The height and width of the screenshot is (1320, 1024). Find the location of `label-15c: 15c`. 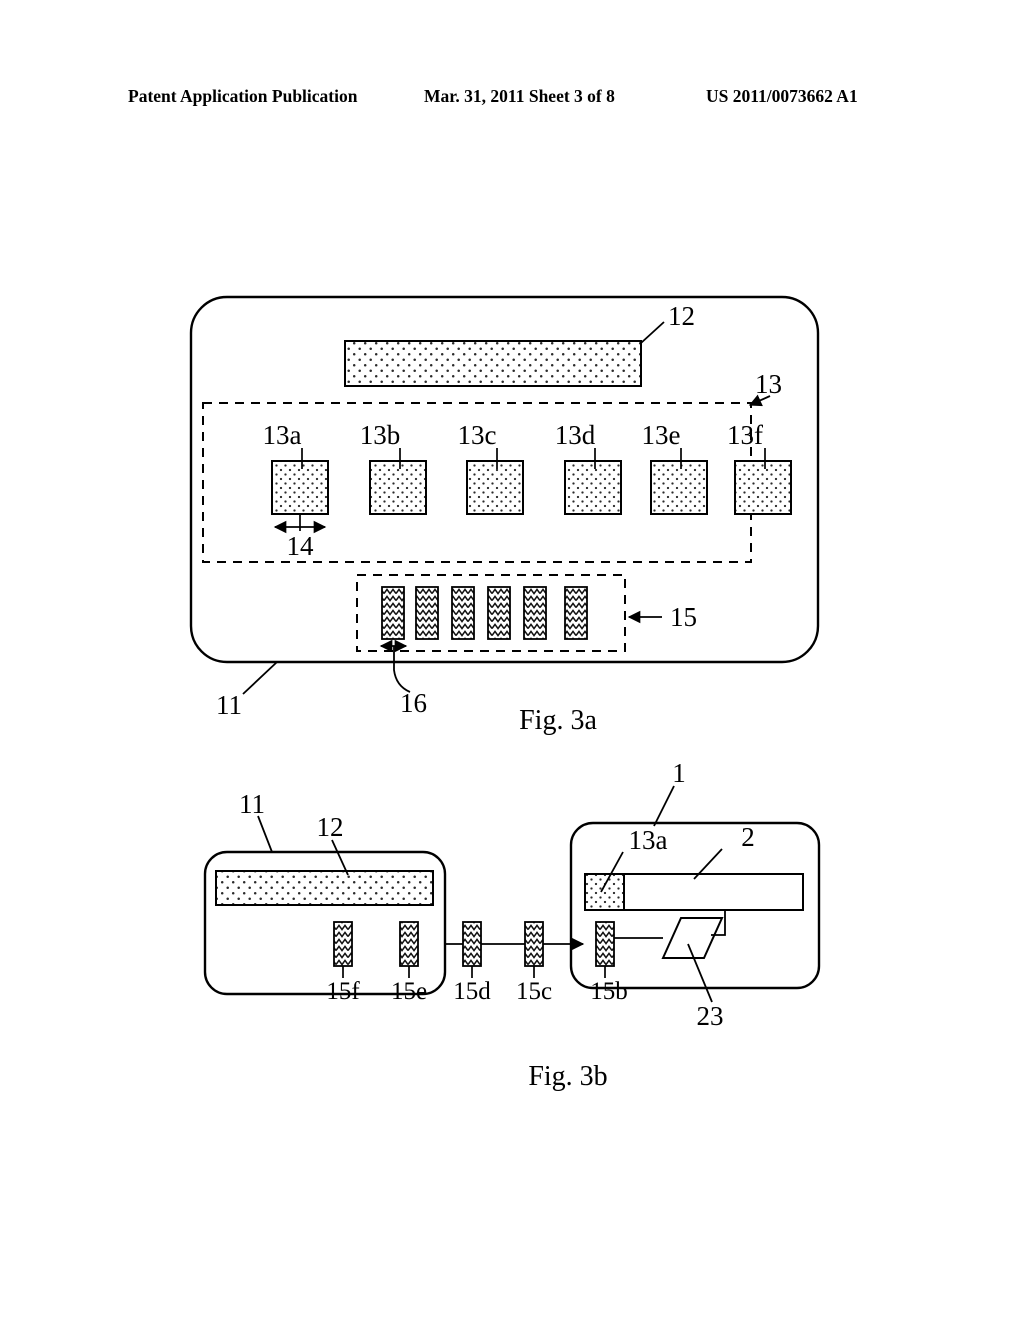

label-15c: 15c is located at coordinates (534, 991).